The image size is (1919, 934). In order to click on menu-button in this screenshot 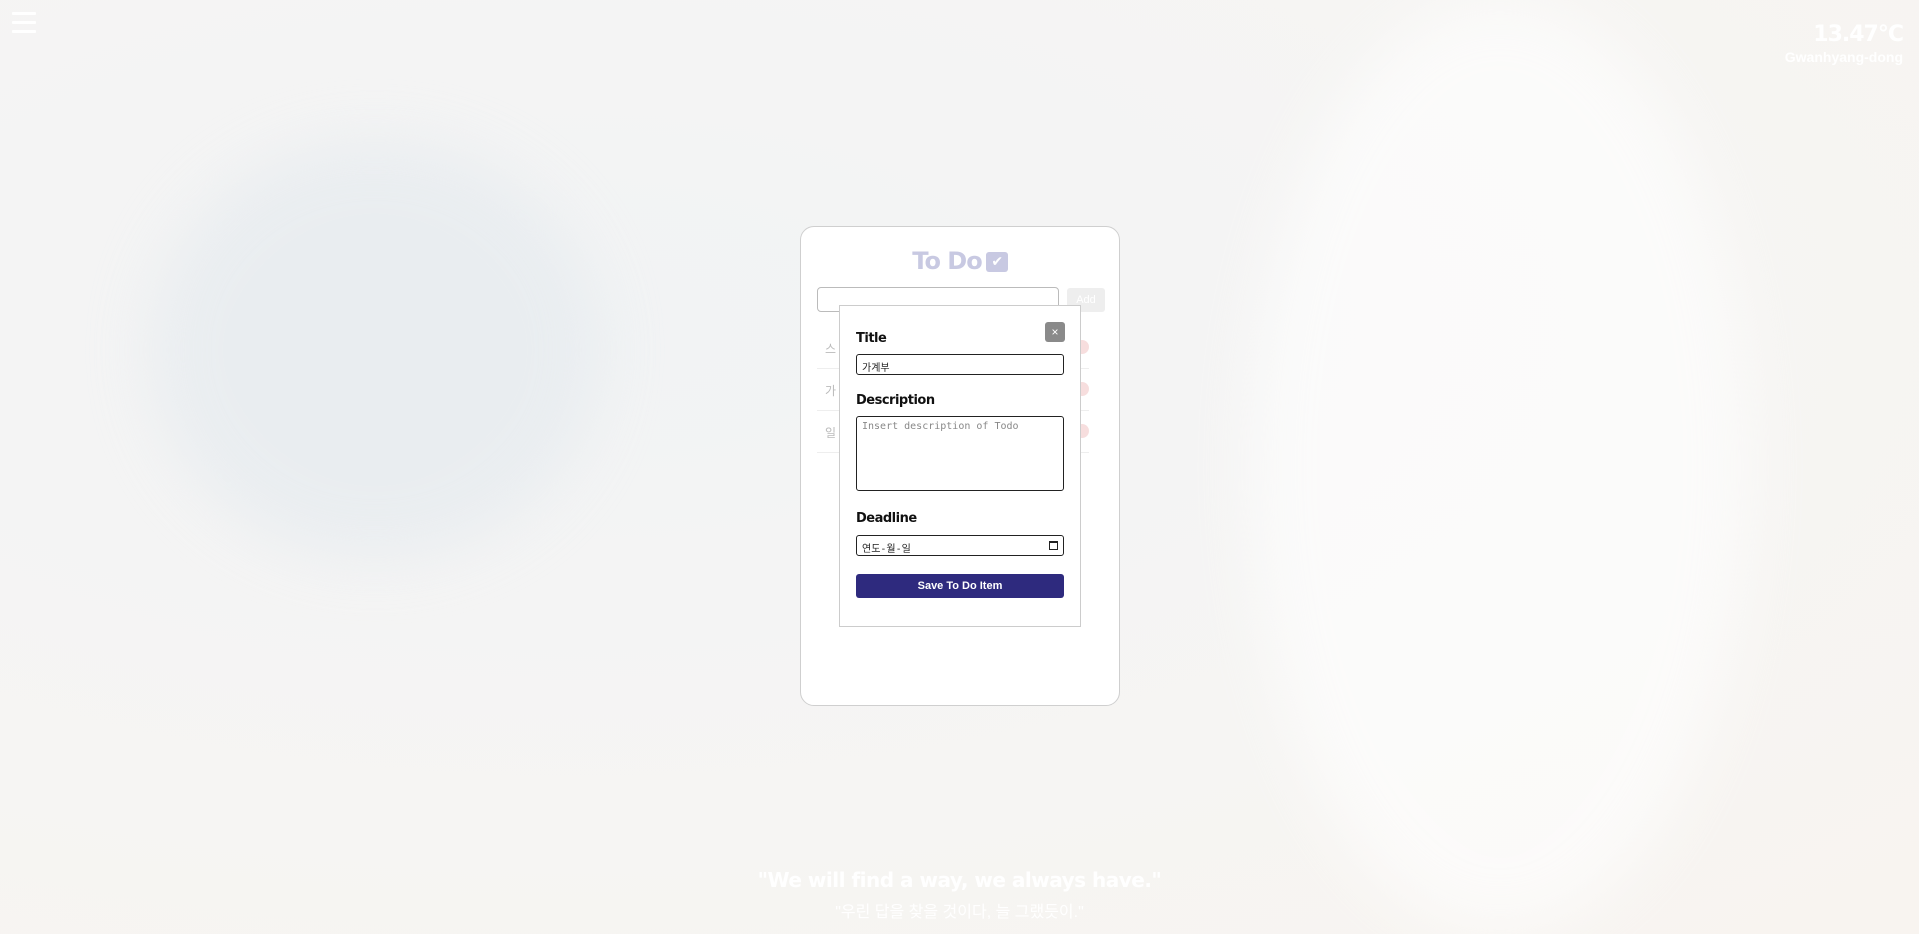, I will do `click(24, 23)`.